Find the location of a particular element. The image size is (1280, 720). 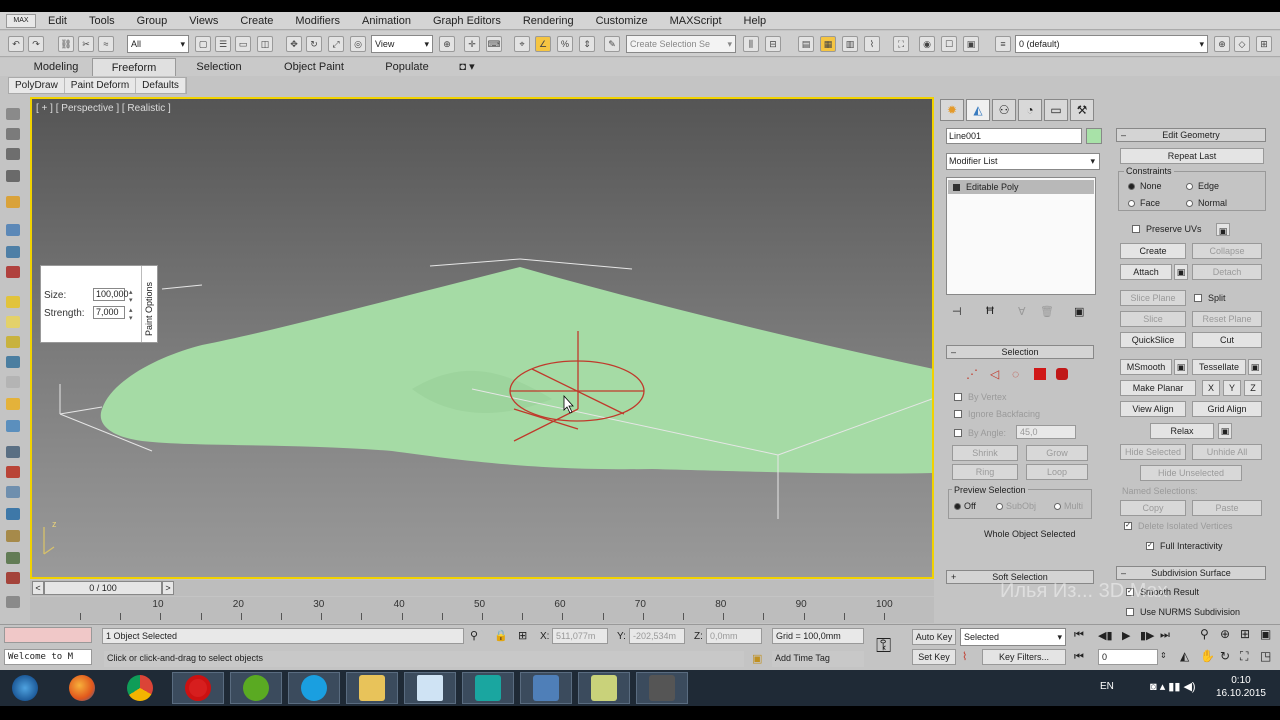

subdivision-surface-rollout-header: Subdivision Surface is located at coordinates (1191, 573).